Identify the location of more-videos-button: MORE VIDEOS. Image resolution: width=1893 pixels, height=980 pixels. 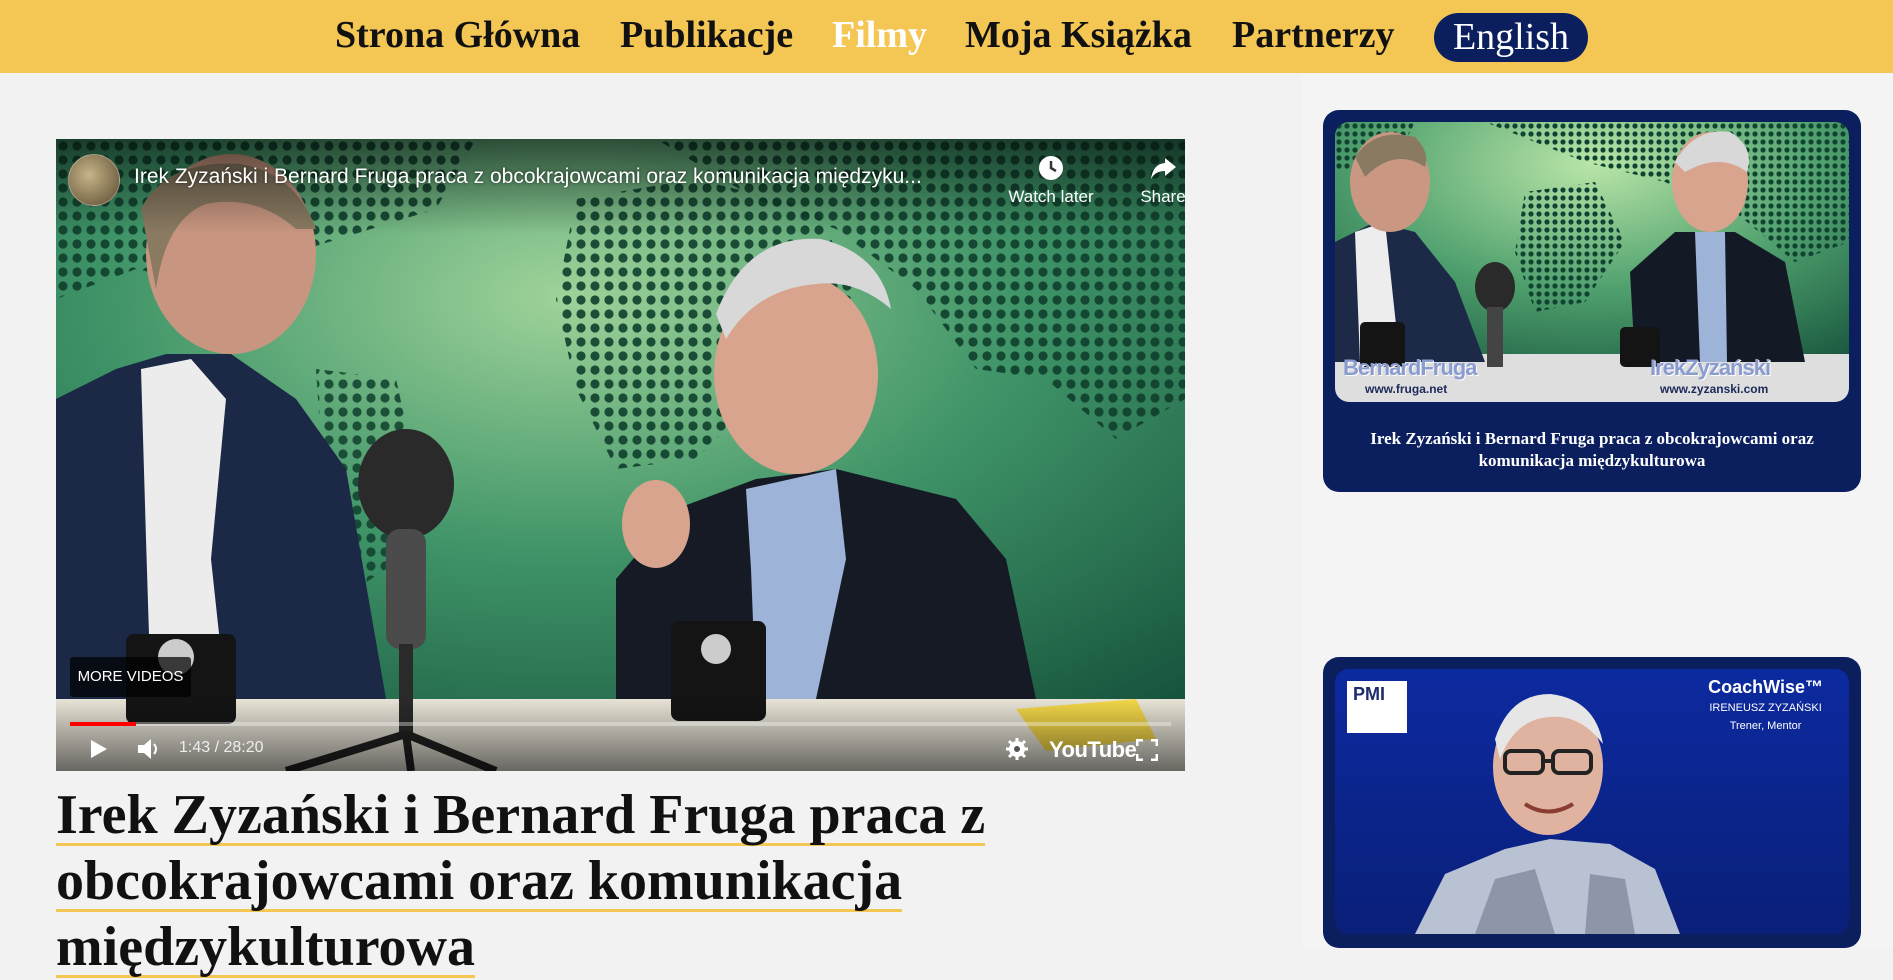
(130, 677).